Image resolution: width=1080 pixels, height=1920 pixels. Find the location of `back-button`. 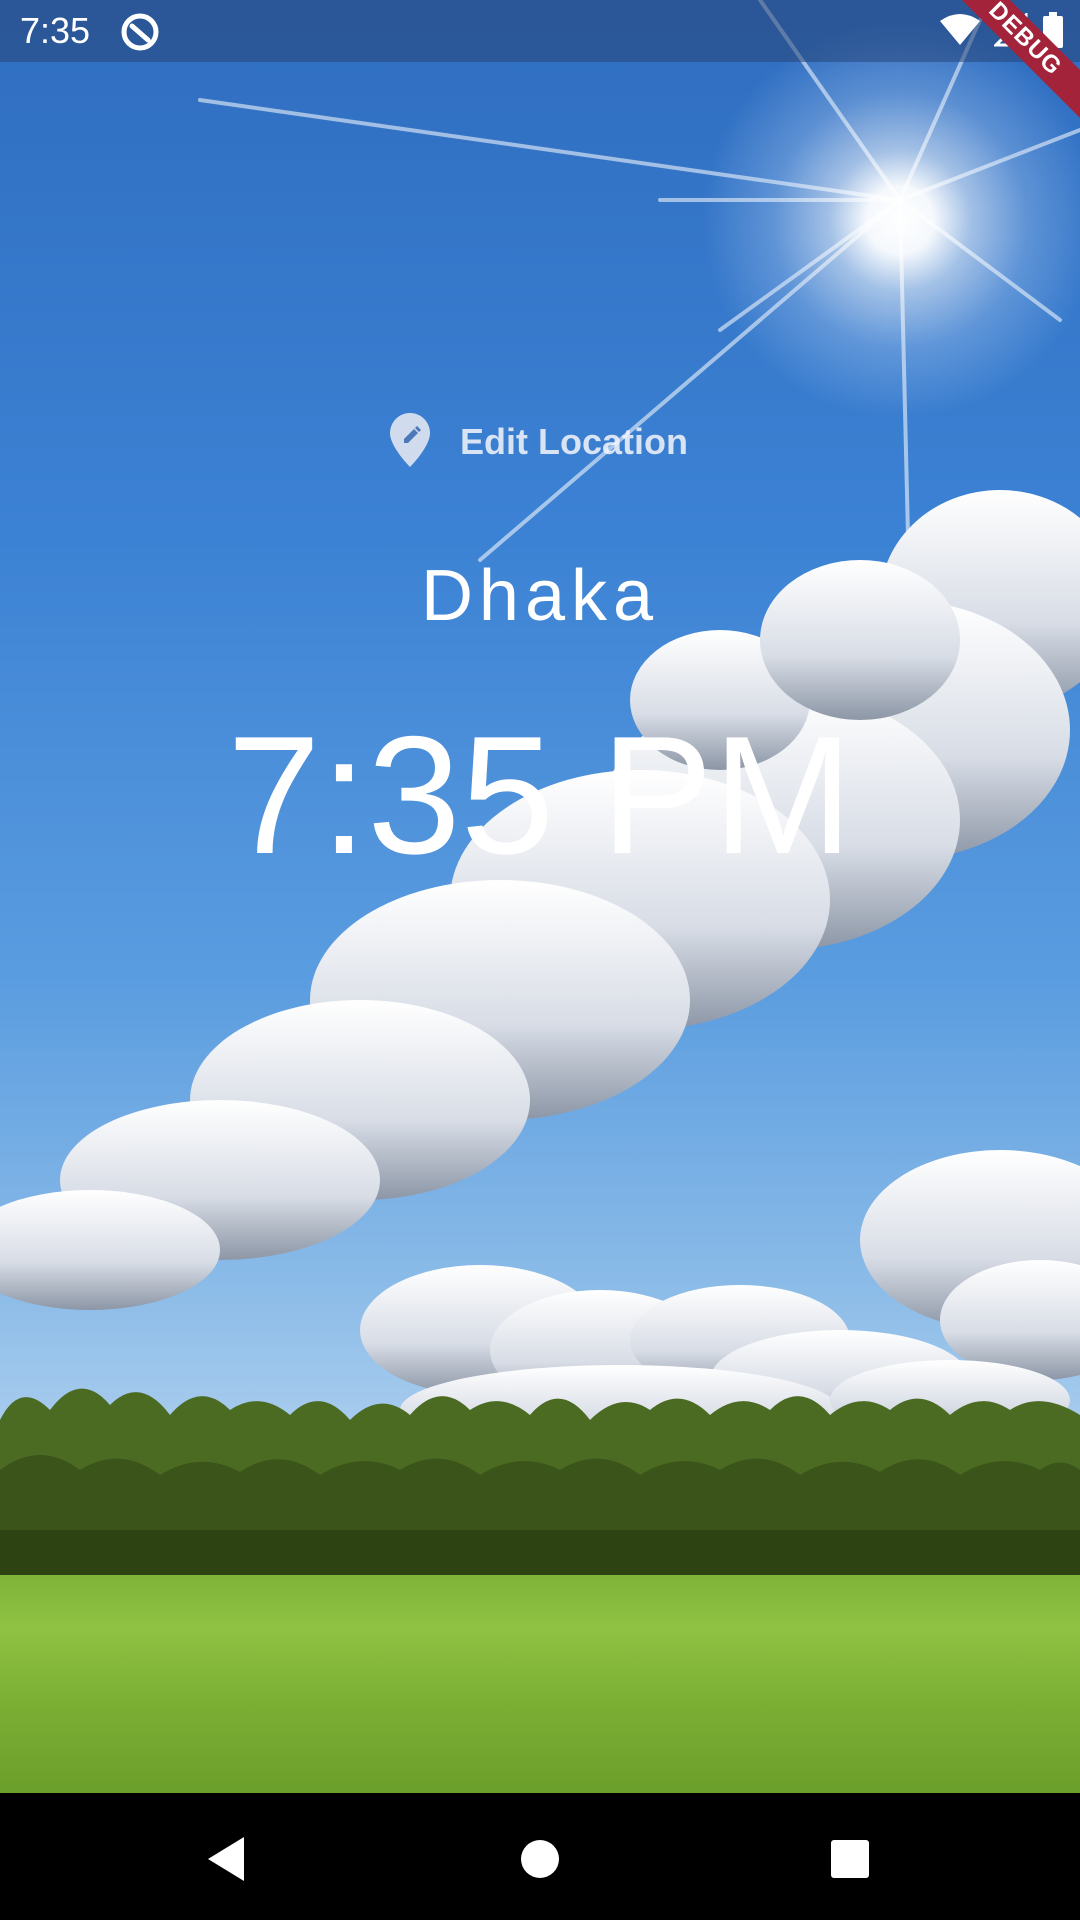

back-button is located at coordinates (226, 1861).